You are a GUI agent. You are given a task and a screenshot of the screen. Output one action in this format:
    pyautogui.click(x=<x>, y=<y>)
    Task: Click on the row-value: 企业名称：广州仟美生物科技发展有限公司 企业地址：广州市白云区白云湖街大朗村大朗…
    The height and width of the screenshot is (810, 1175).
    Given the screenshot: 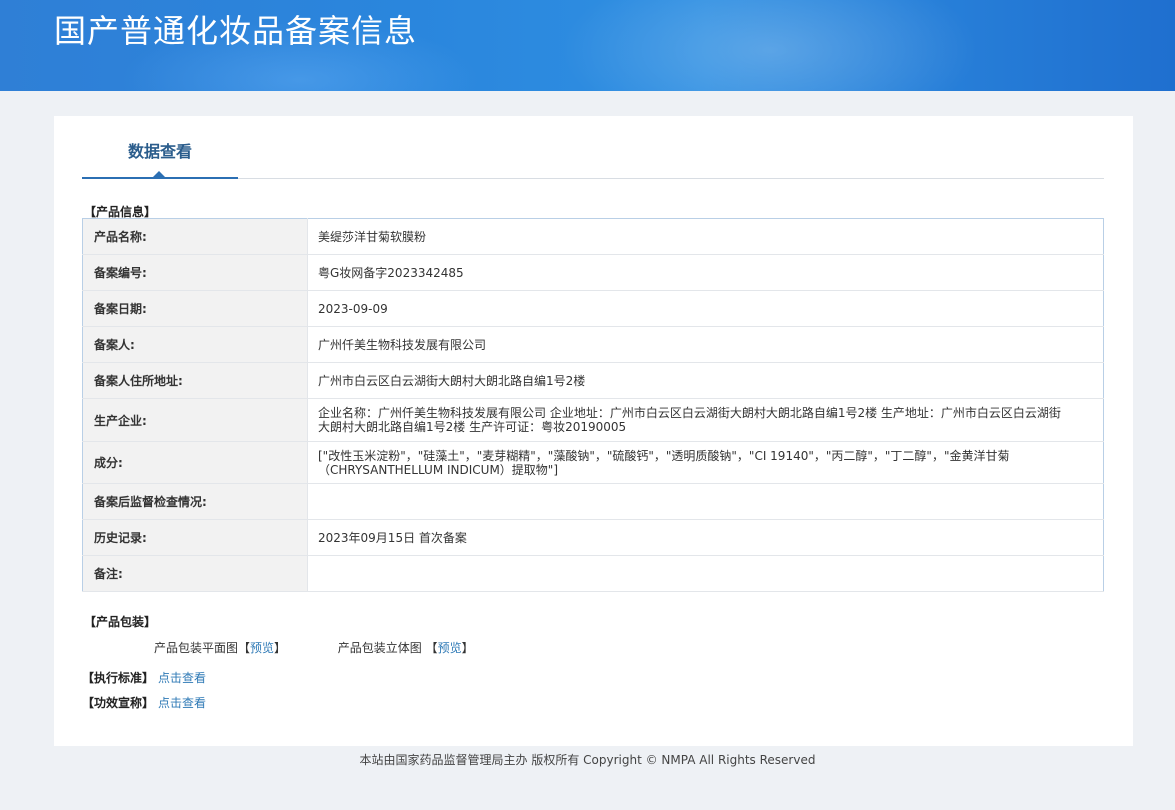 What is the action you would take?
    pyautogui.click(x=705, y=420)
    